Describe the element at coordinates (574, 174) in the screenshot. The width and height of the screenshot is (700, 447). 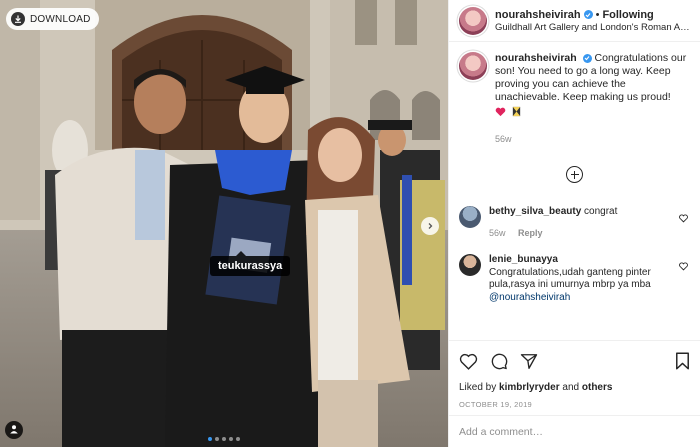
I see `load-more-comments-button` at that location.